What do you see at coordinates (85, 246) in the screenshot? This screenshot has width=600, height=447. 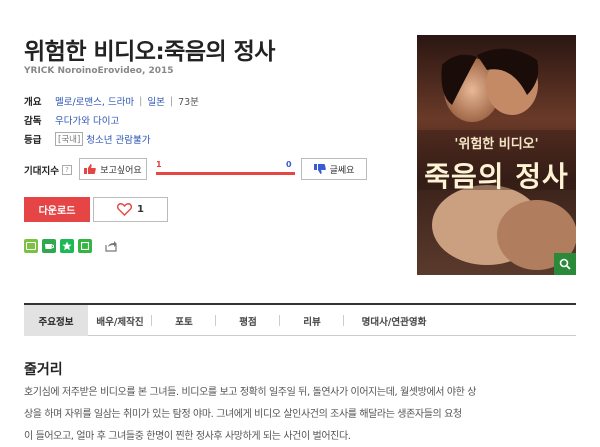 I see `twitter-share-icon` at bounding box center [85, 246].